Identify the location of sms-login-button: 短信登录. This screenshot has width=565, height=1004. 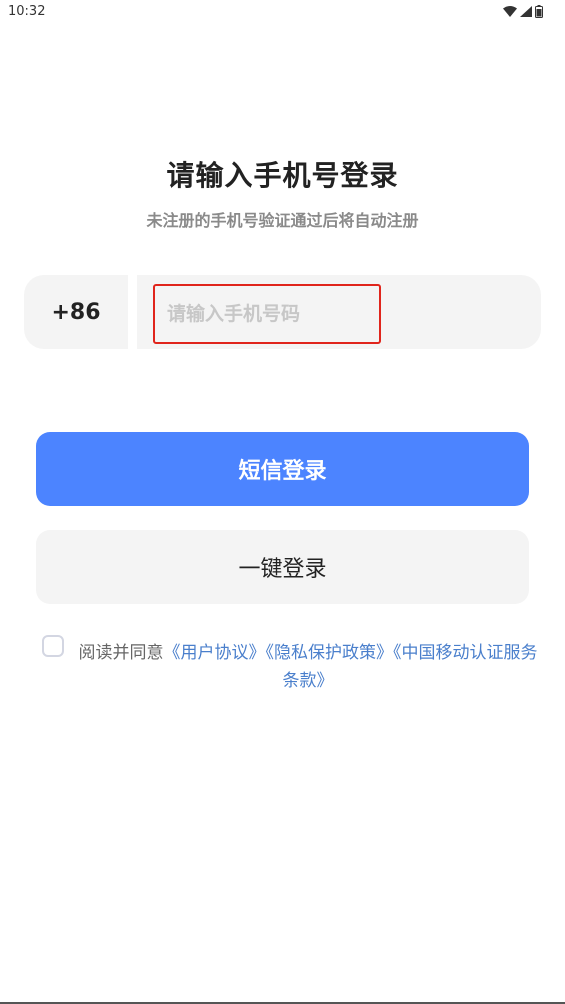
(282, 469).